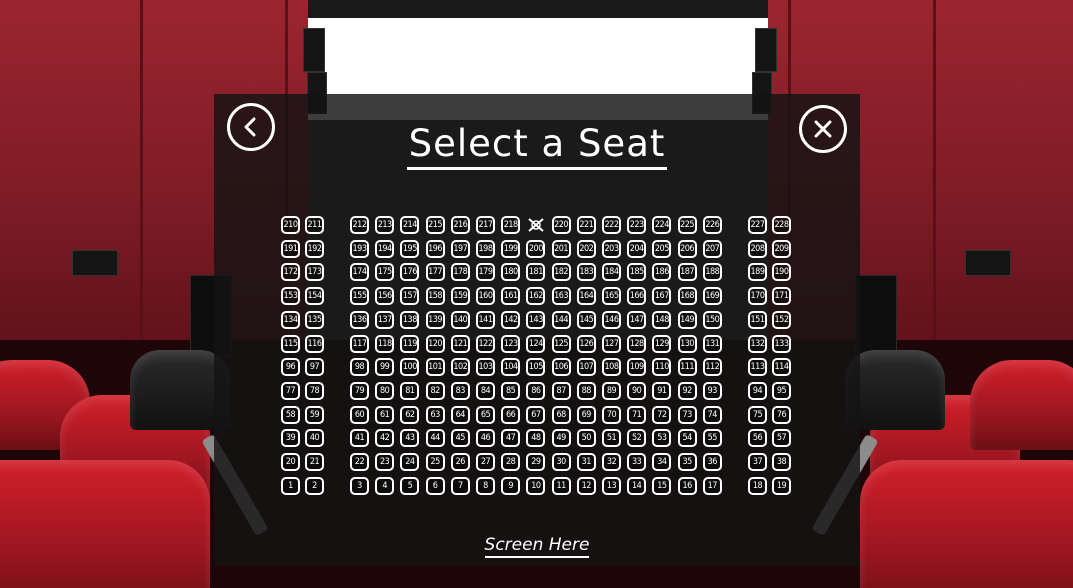 This screenshot has width=1073, height=588. What do you see at coordinates (314, 367) in the screenshot?
I see `seat-97: 97` at bounding box center [314, 367].